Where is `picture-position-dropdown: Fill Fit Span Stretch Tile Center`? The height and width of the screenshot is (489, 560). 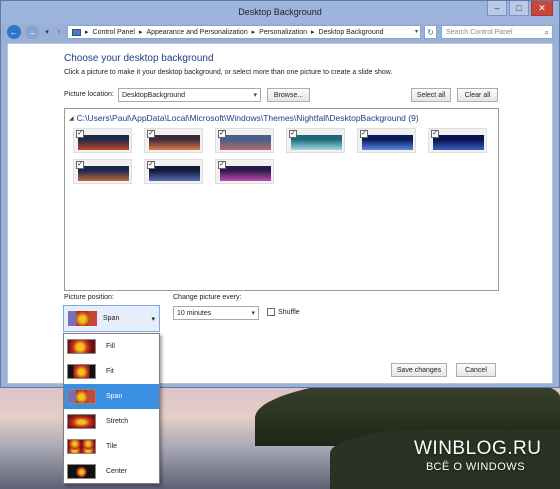
picture-position-dropdown: Fill Fit Span Stretch Tile Center is located at coordinates (111, 408).